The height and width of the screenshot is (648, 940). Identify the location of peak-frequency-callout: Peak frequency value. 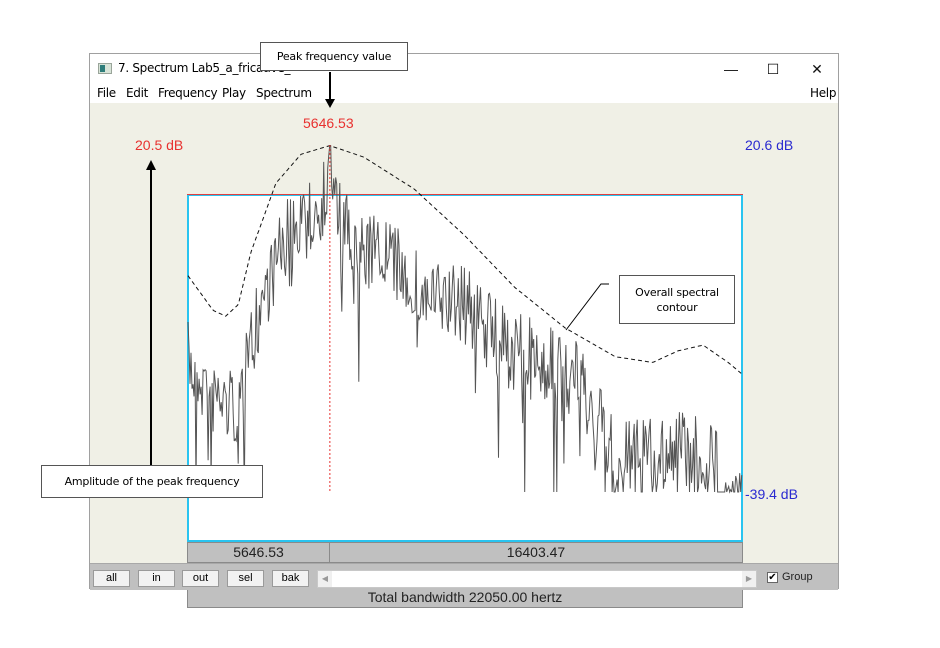
(334, 56).